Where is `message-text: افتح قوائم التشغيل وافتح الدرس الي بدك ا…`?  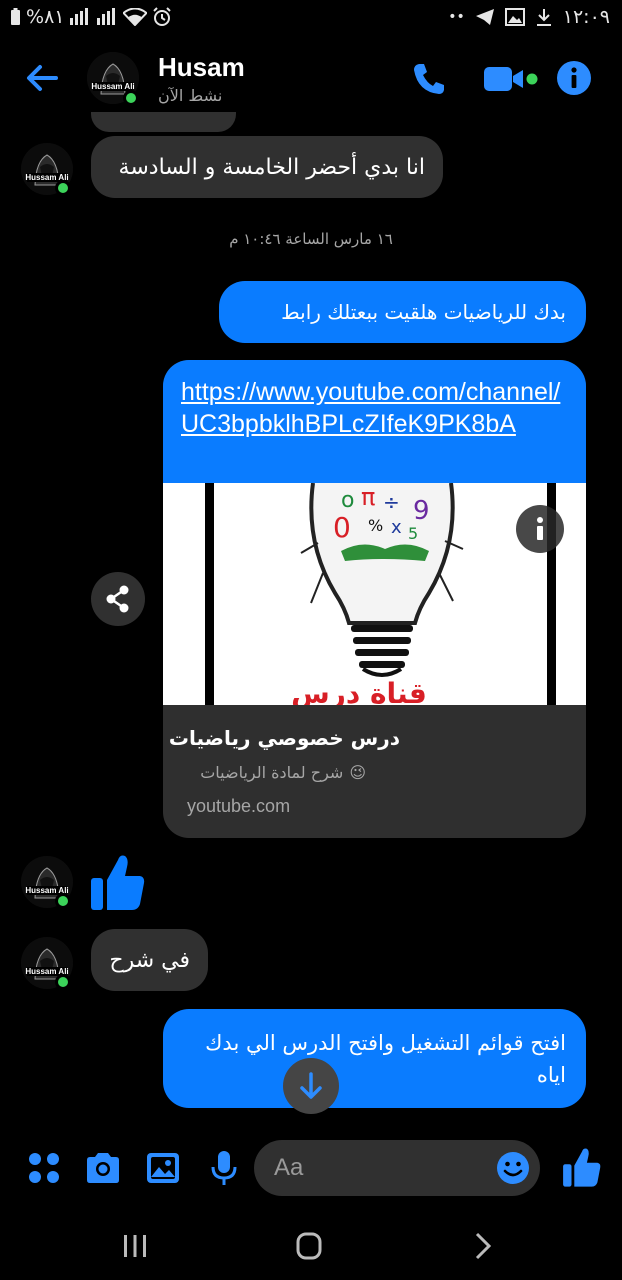
message-text: افتح قوائم التشغيل وافتح الدرس الي بدك ا… is located at coordinates (385, 1058).